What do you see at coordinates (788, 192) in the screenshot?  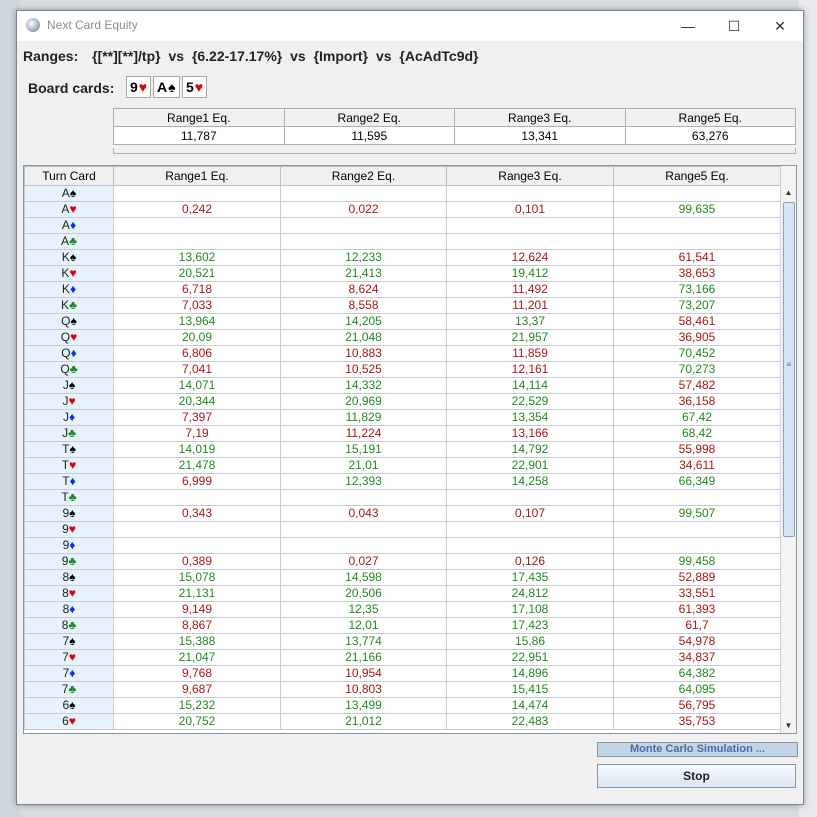 I see `scroll-up-arrow-icon: ▲` at bounding box center [788, 192].